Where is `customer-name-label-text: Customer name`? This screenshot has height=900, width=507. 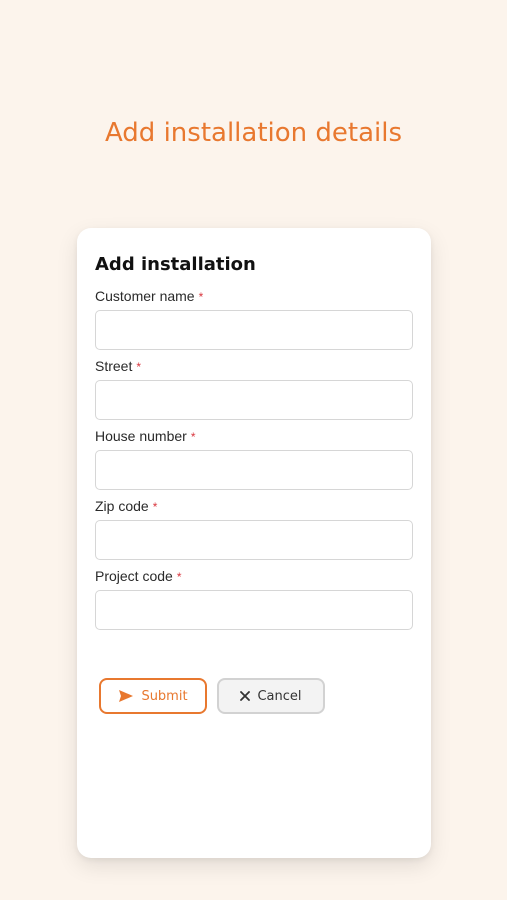
customer-name-label-text: Customer name is located at coordinates (145, 296).